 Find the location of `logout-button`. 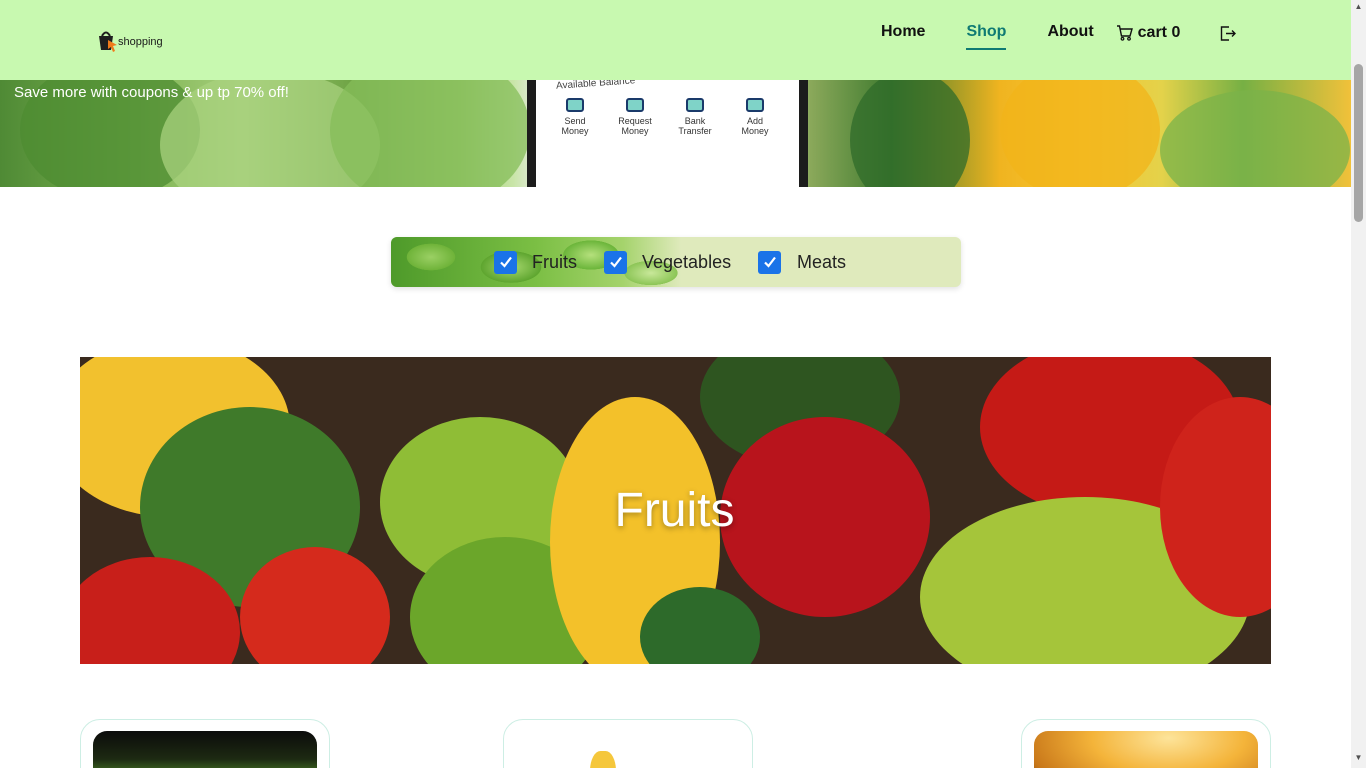

logout-button is located at coordinates (1228, 33).